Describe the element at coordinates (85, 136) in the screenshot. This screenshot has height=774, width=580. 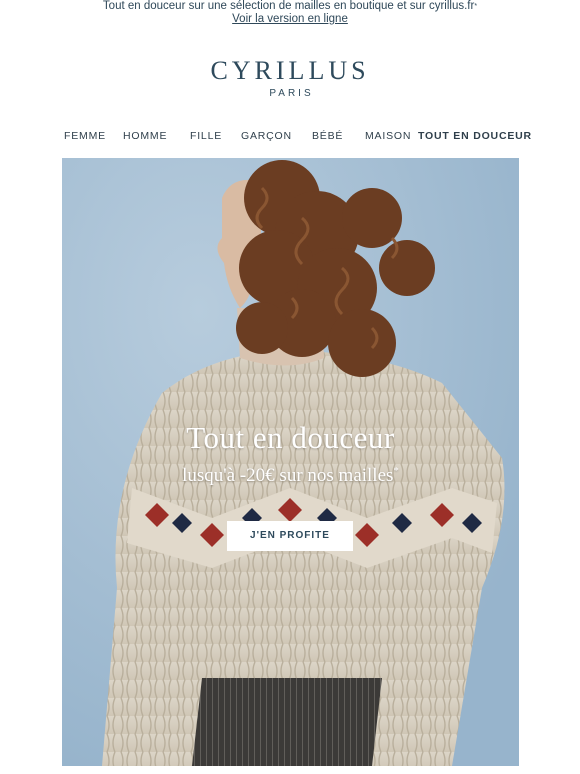
I see `nav-item-femme: FEMME` at that location.